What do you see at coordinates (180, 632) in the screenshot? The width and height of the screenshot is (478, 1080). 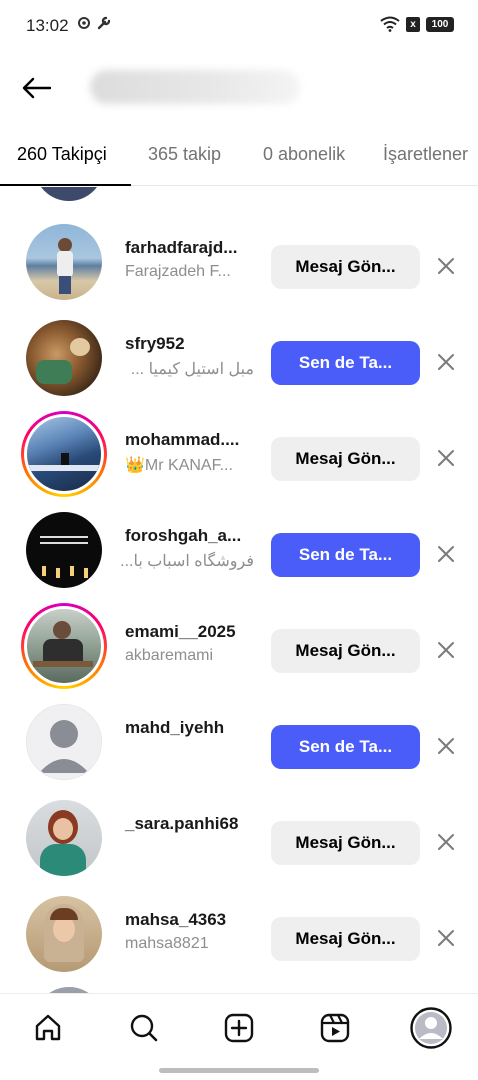 I see `username: emami__2025` at bounding box center [180, 632].